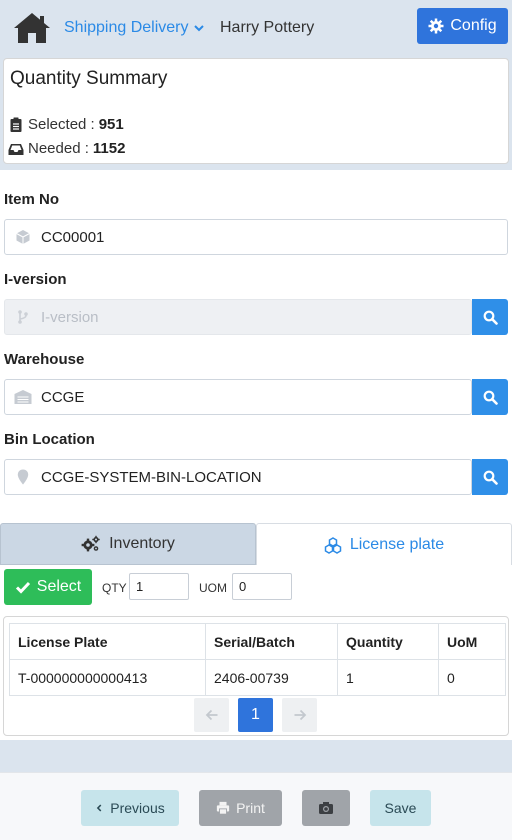  Describe the element at coordinates (472, 641) in the screenshot. I see `column-header-uom: UoM` at that location.